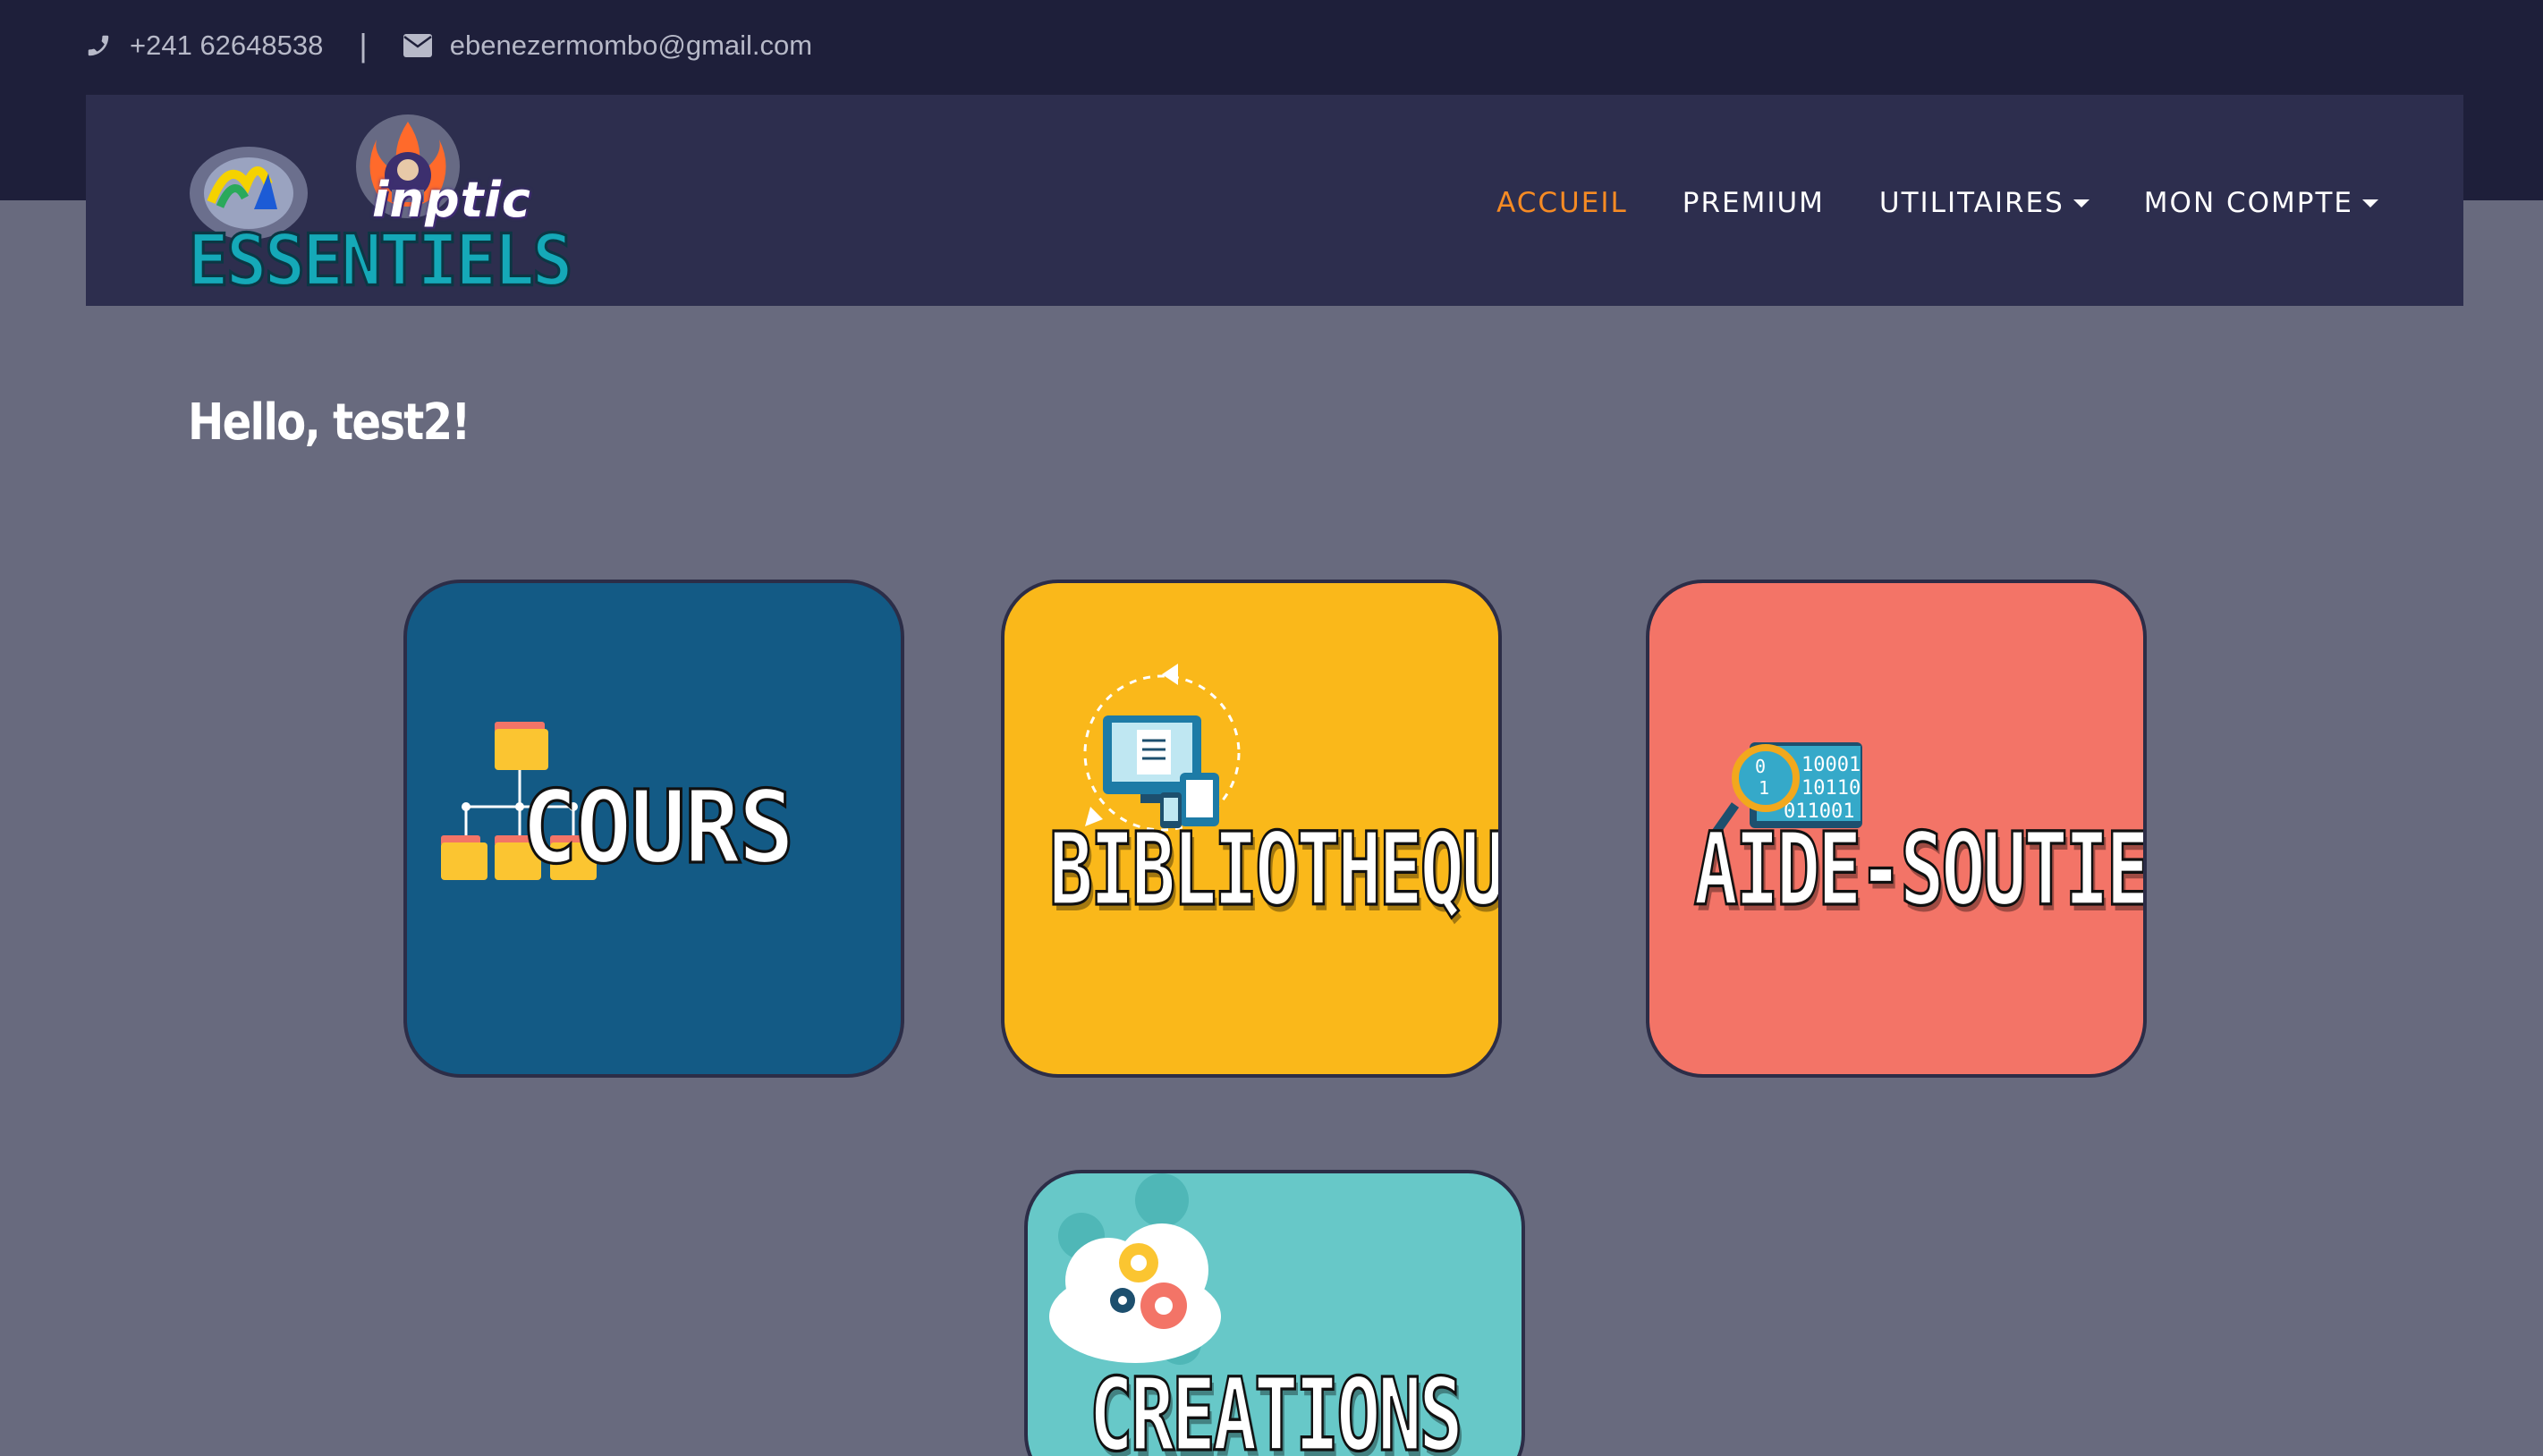 The height and width of the screenshot is (1456, 2543). I want to click on nav-utilitaires-label: UTILITAIRES, so click(1971, 203).